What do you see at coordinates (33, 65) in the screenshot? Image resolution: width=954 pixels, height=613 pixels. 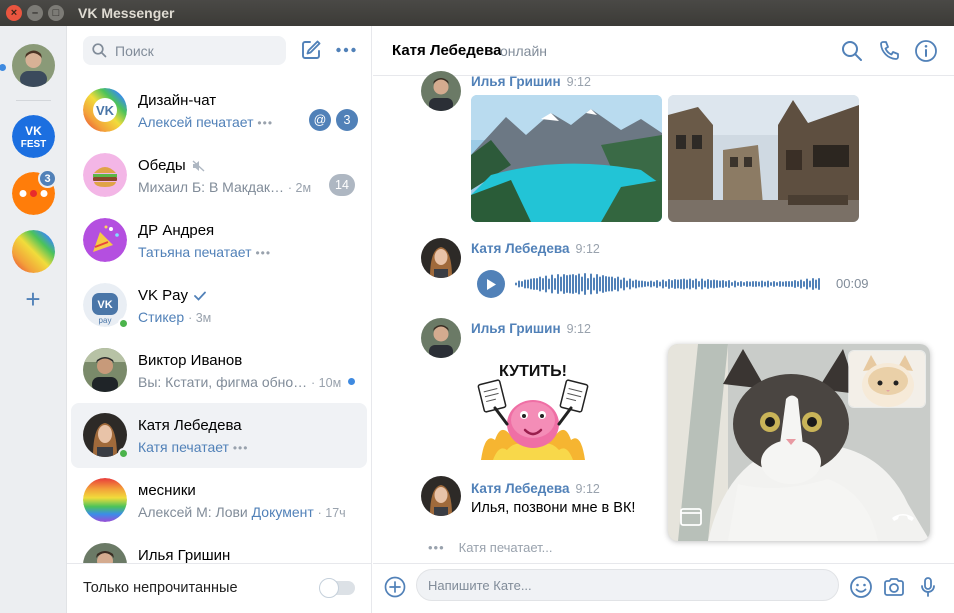 I see `profile-avatar` at bounding box center [33, 65].